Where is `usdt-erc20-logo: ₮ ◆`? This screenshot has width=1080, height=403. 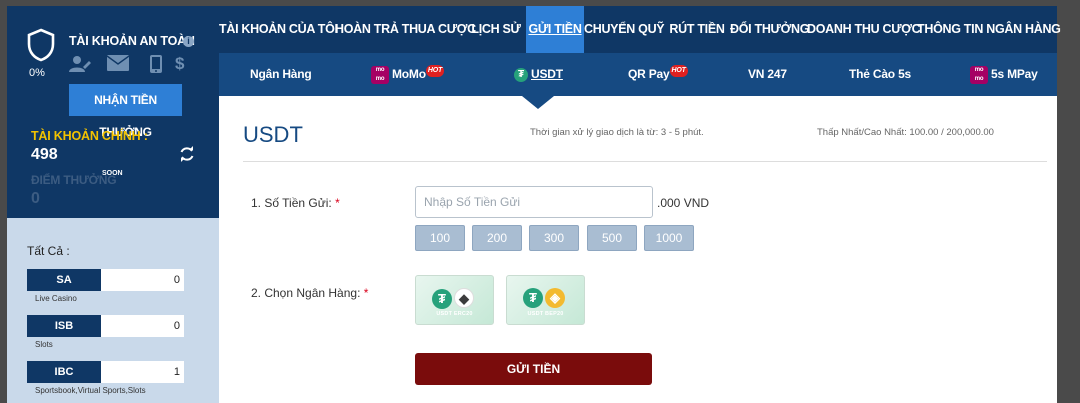 usdt-erc20-logo: ₮ ◆ is located at coordinates (453, 298).